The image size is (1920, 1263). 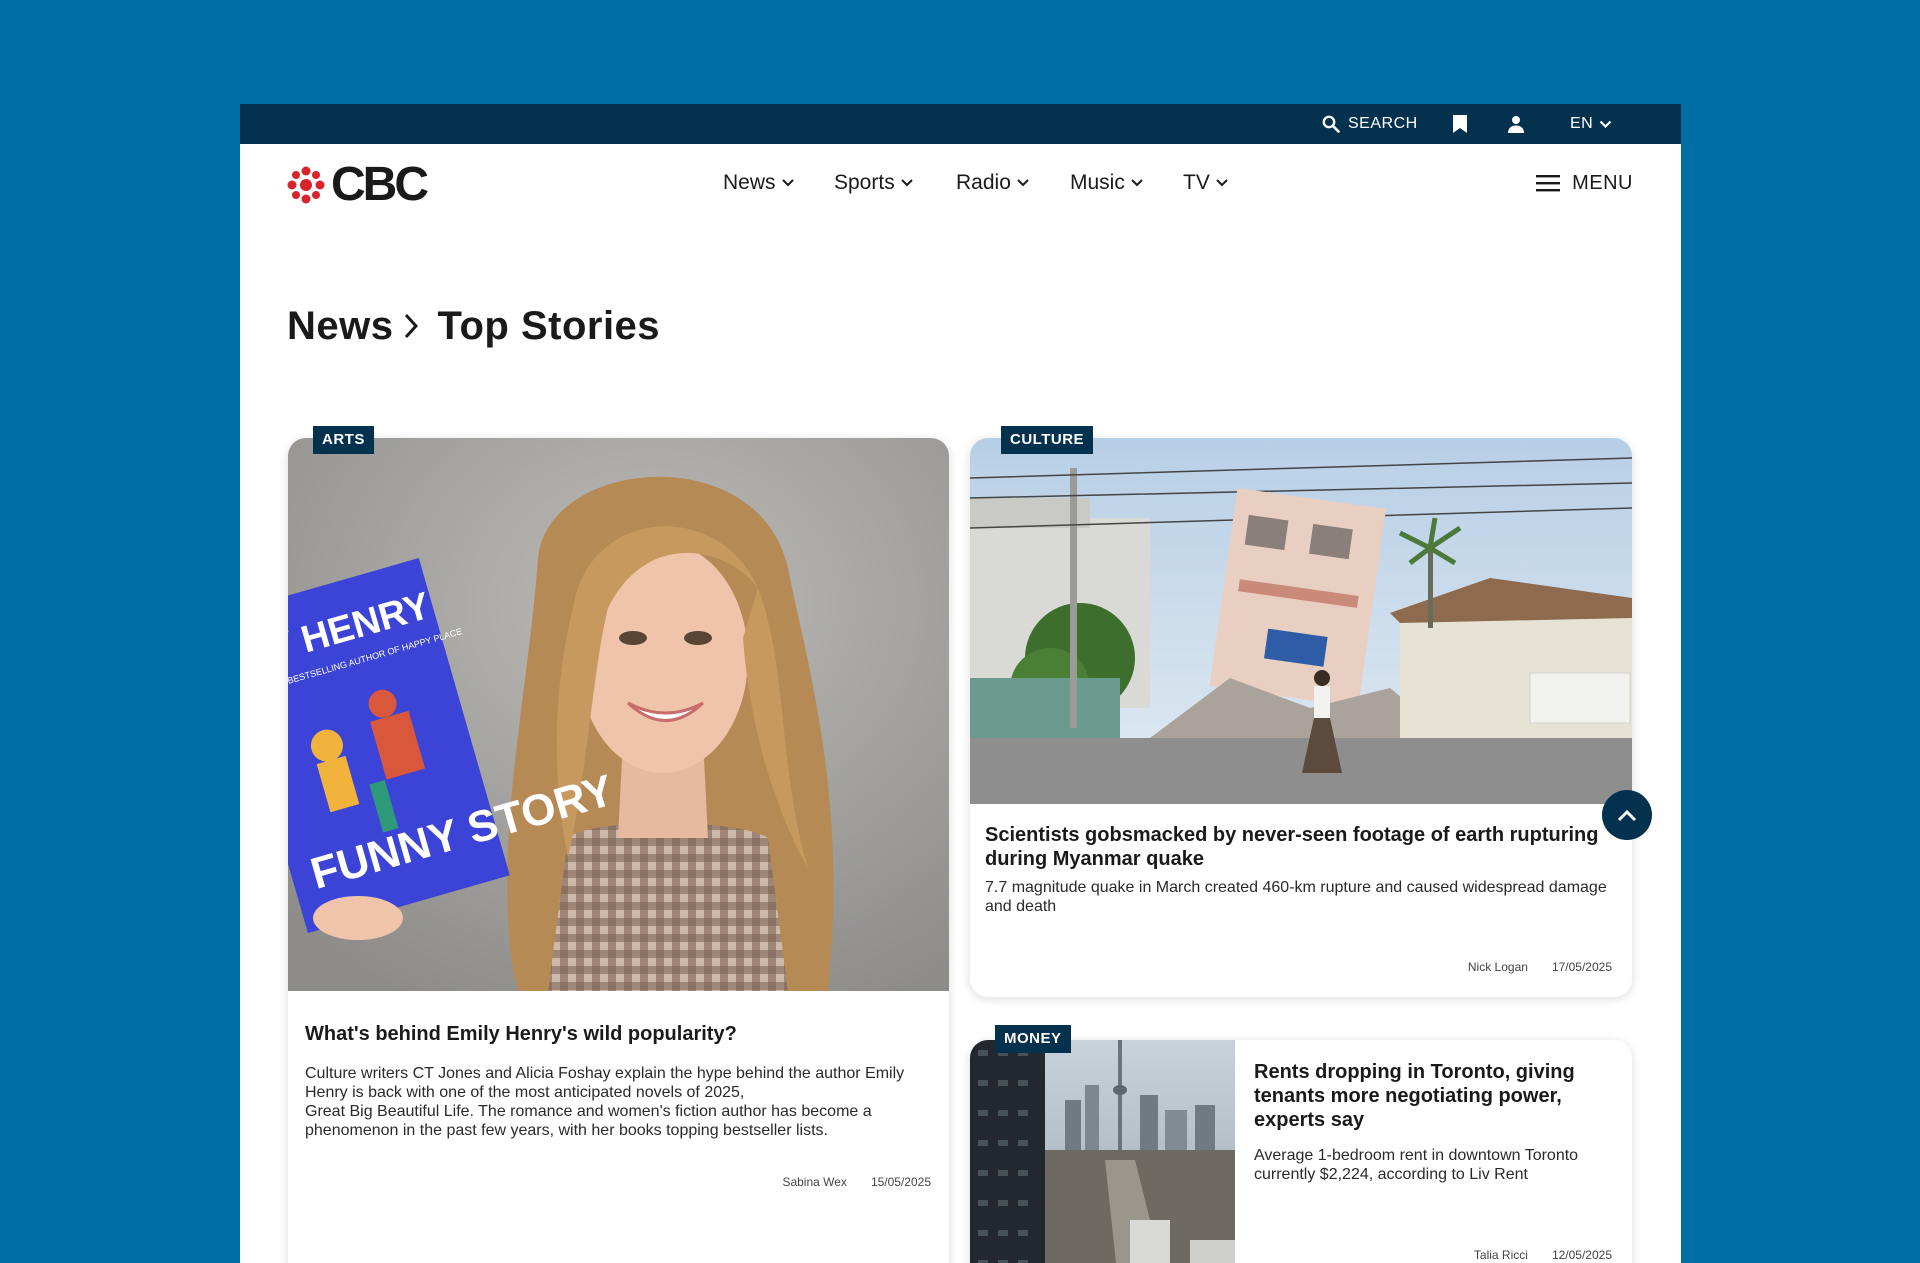 What do you see at coordinates (1383, 123) in the screenshot?
I see `search-label: SEARCH` at bounding box center [1383, 123].